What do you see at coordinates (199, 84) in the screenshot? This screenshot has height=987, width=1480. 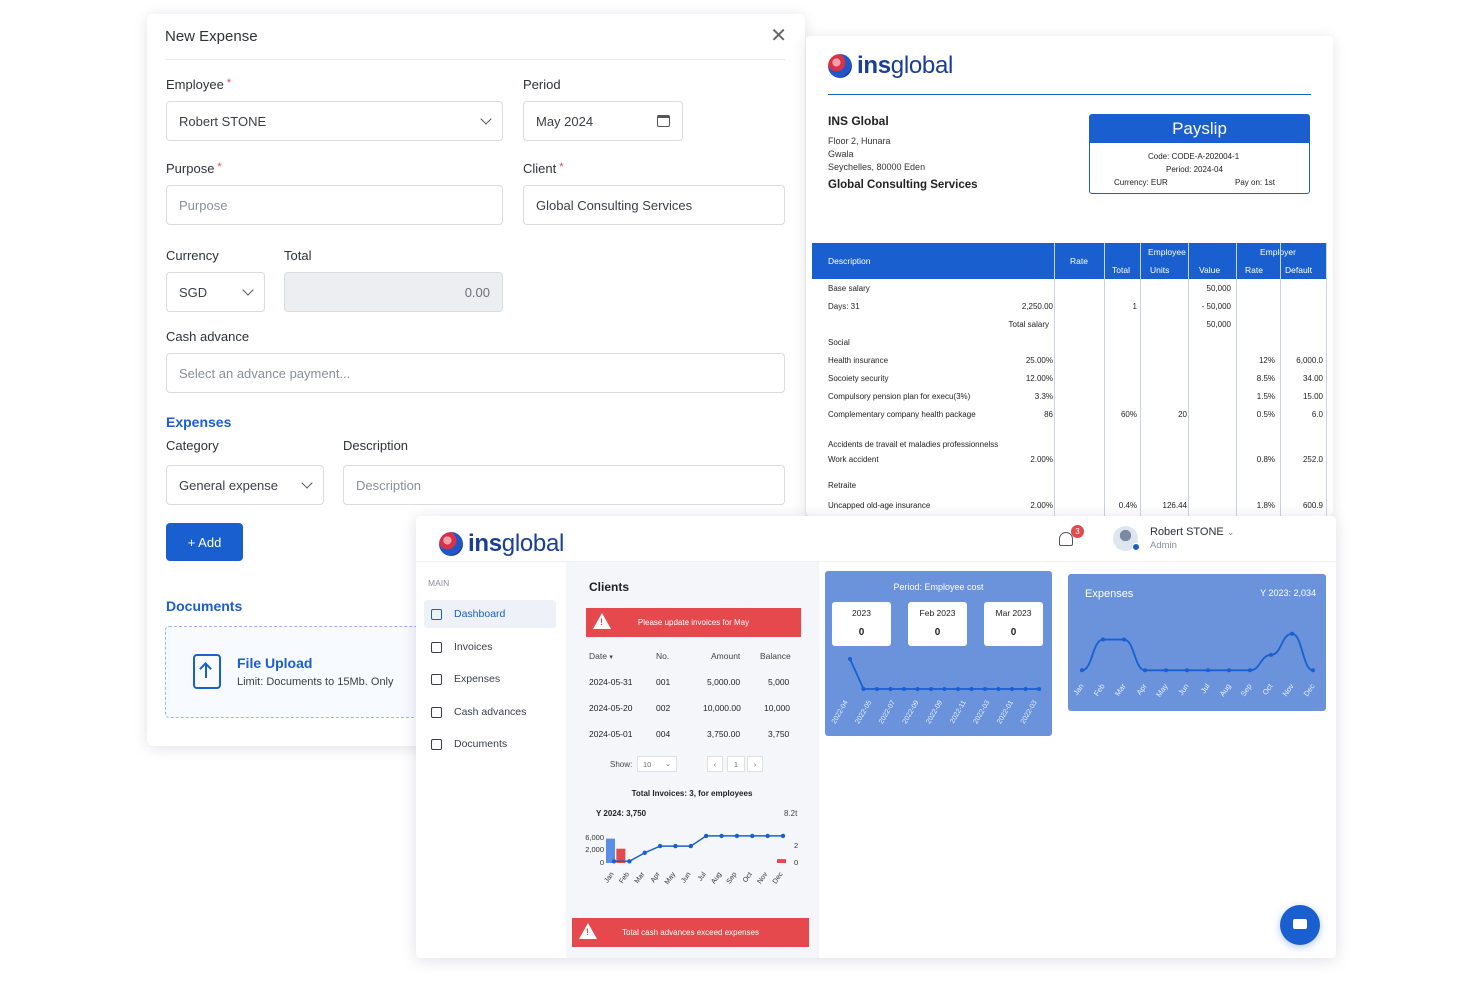 I see `employee-label: Employee *` at bounding box center [199, 84].